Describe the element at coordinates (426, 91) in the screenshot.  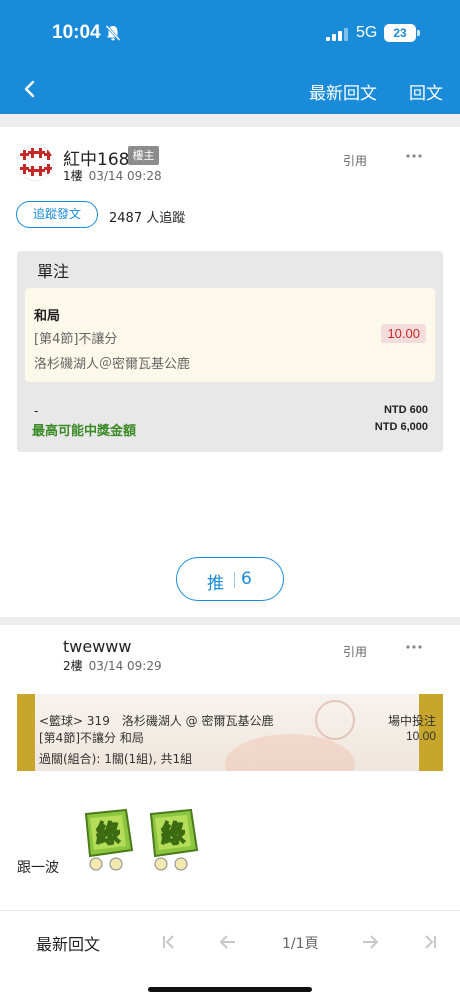
I see `reply-link: 回文` at that location.